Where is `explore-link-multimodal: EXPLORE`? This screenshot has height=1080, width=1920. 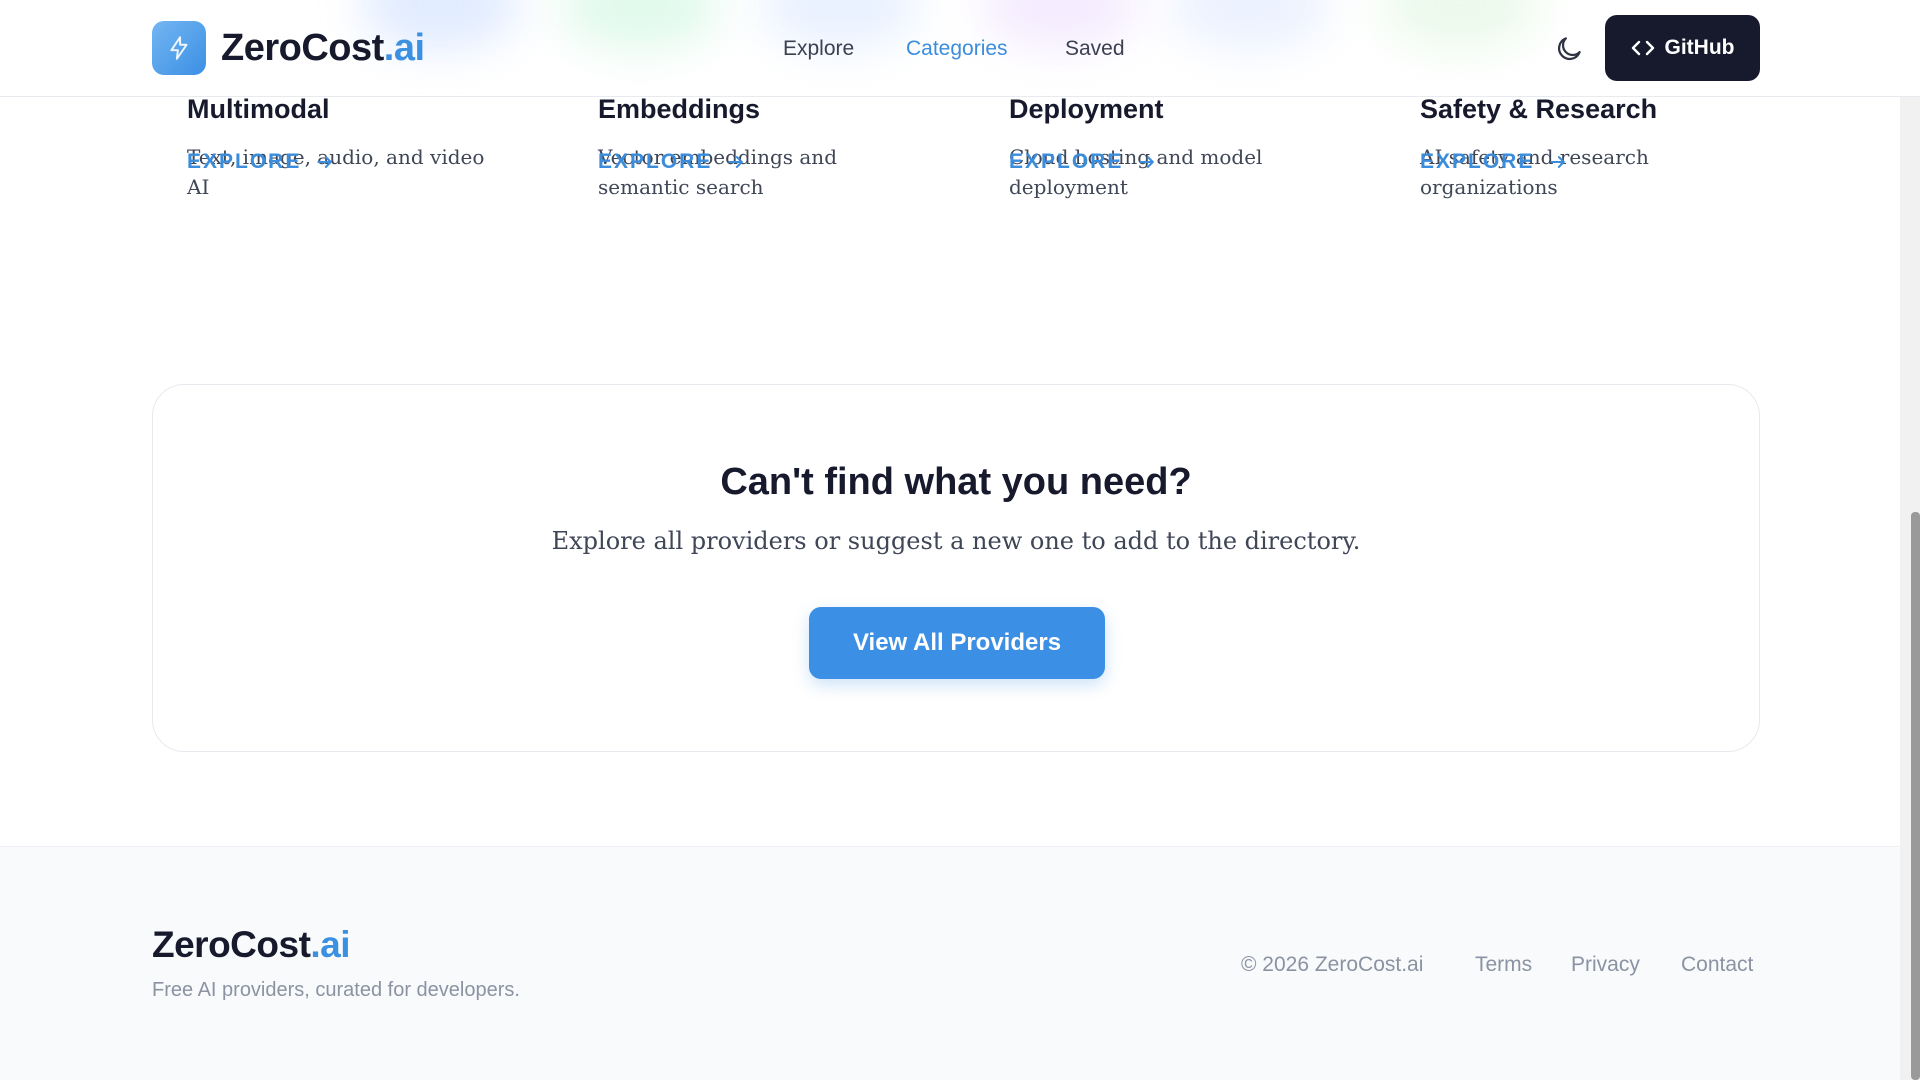
explore-link-multimodal: EXPLORE is located at coordinates (261, 162).